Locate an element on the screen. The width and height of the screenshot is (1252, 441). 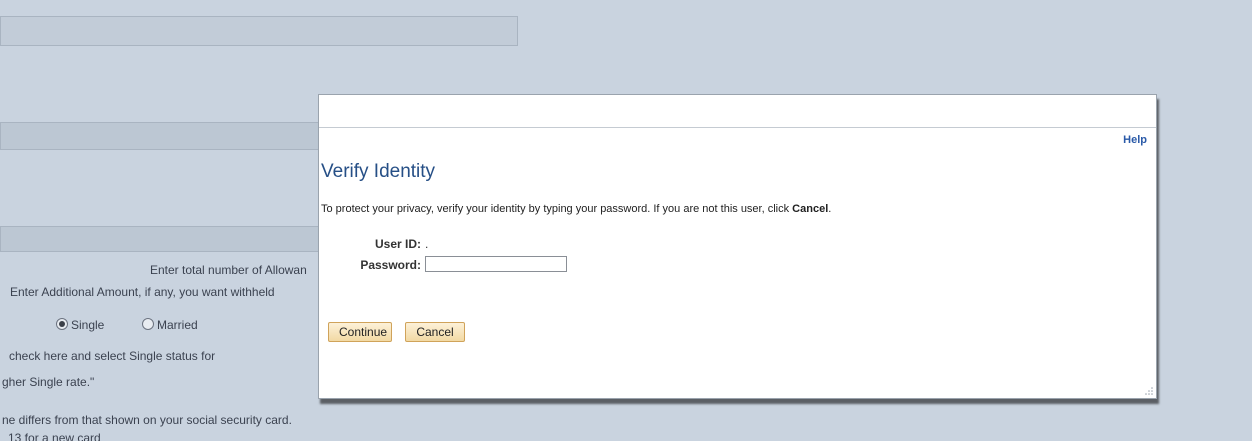
help-link: Help is located at coordinates (1135, 140).